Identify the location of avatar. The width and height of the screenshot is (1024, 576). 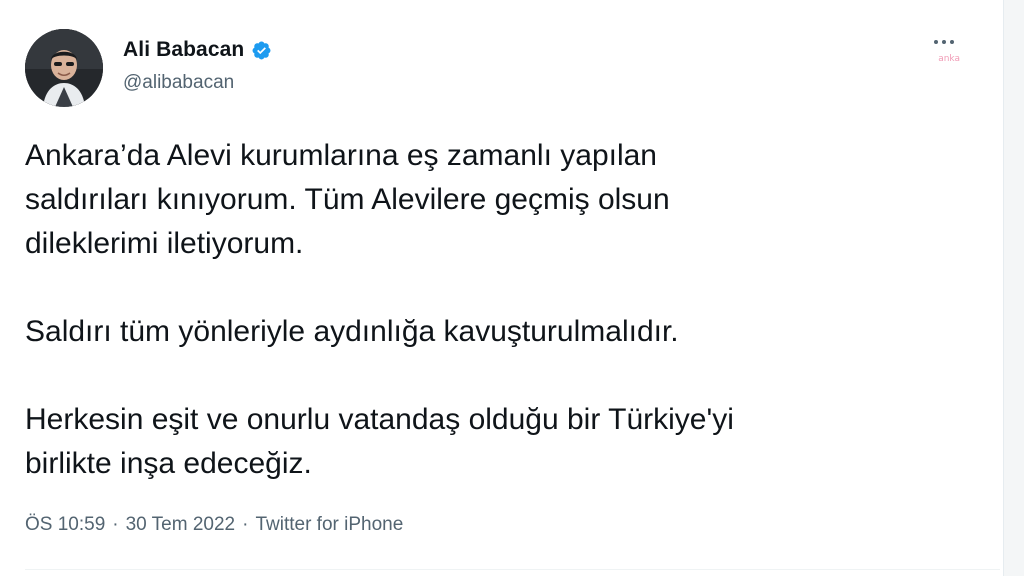
(64, 68).